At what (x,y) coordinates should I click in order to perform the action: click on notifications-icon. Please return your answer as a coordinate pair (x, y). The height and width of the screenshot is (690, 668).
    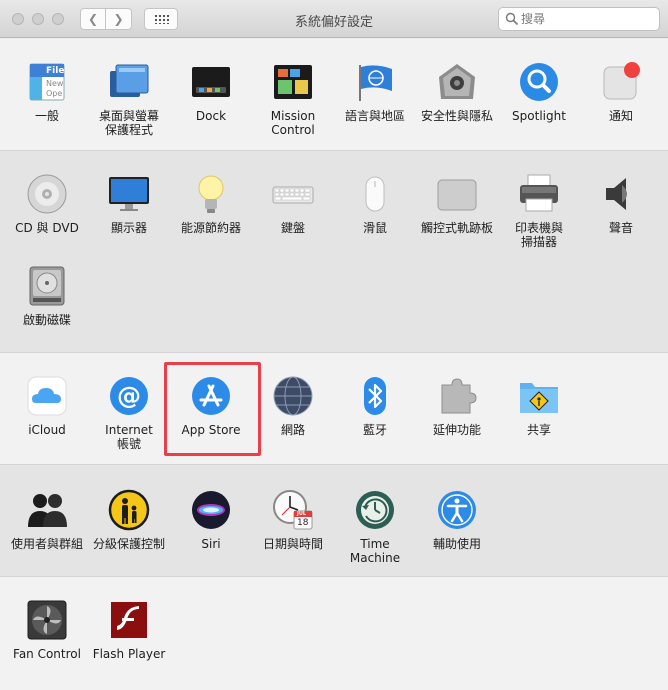
    Looking at the image, I should click on (621, 82).